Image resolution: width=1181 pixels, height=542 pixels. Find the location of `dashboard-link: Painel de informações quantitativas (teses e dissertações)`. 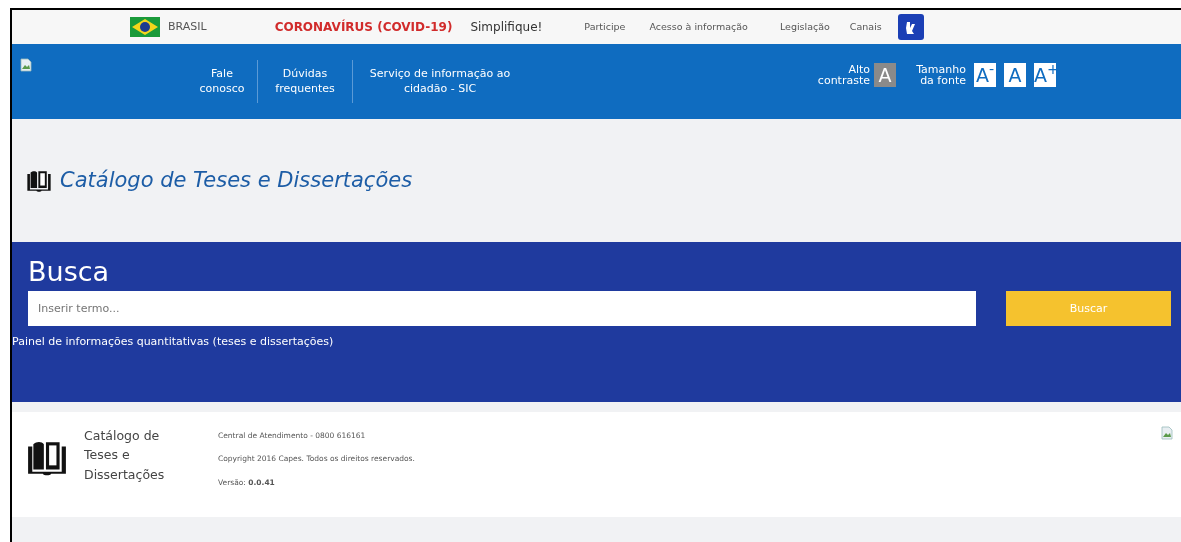

dashboard-link: Painel de informações quantitativas (teses e dissertações) is located at coordinates (173, 342).